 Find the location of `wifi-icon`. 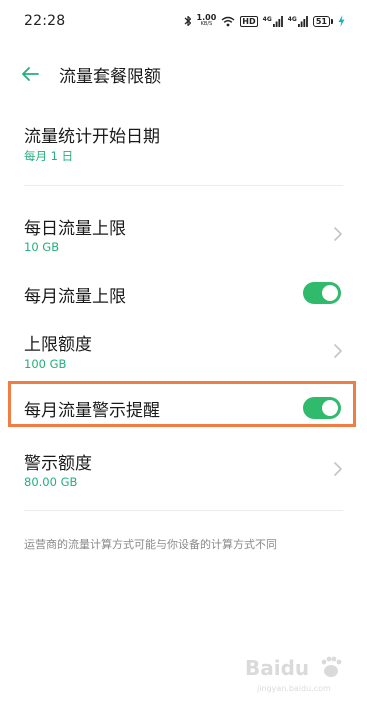

wifi-icon is located at coordinates (228, 21).